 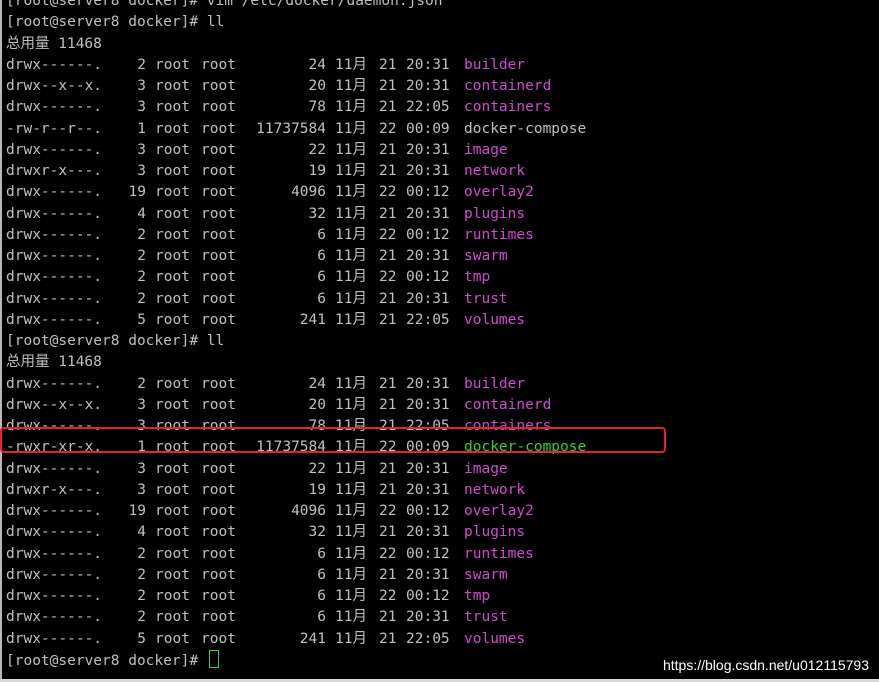 I want to click on listing-row: drwx------. 2 root root 6 11月 22 00:12 runtimes, so click(x=296, y=554).